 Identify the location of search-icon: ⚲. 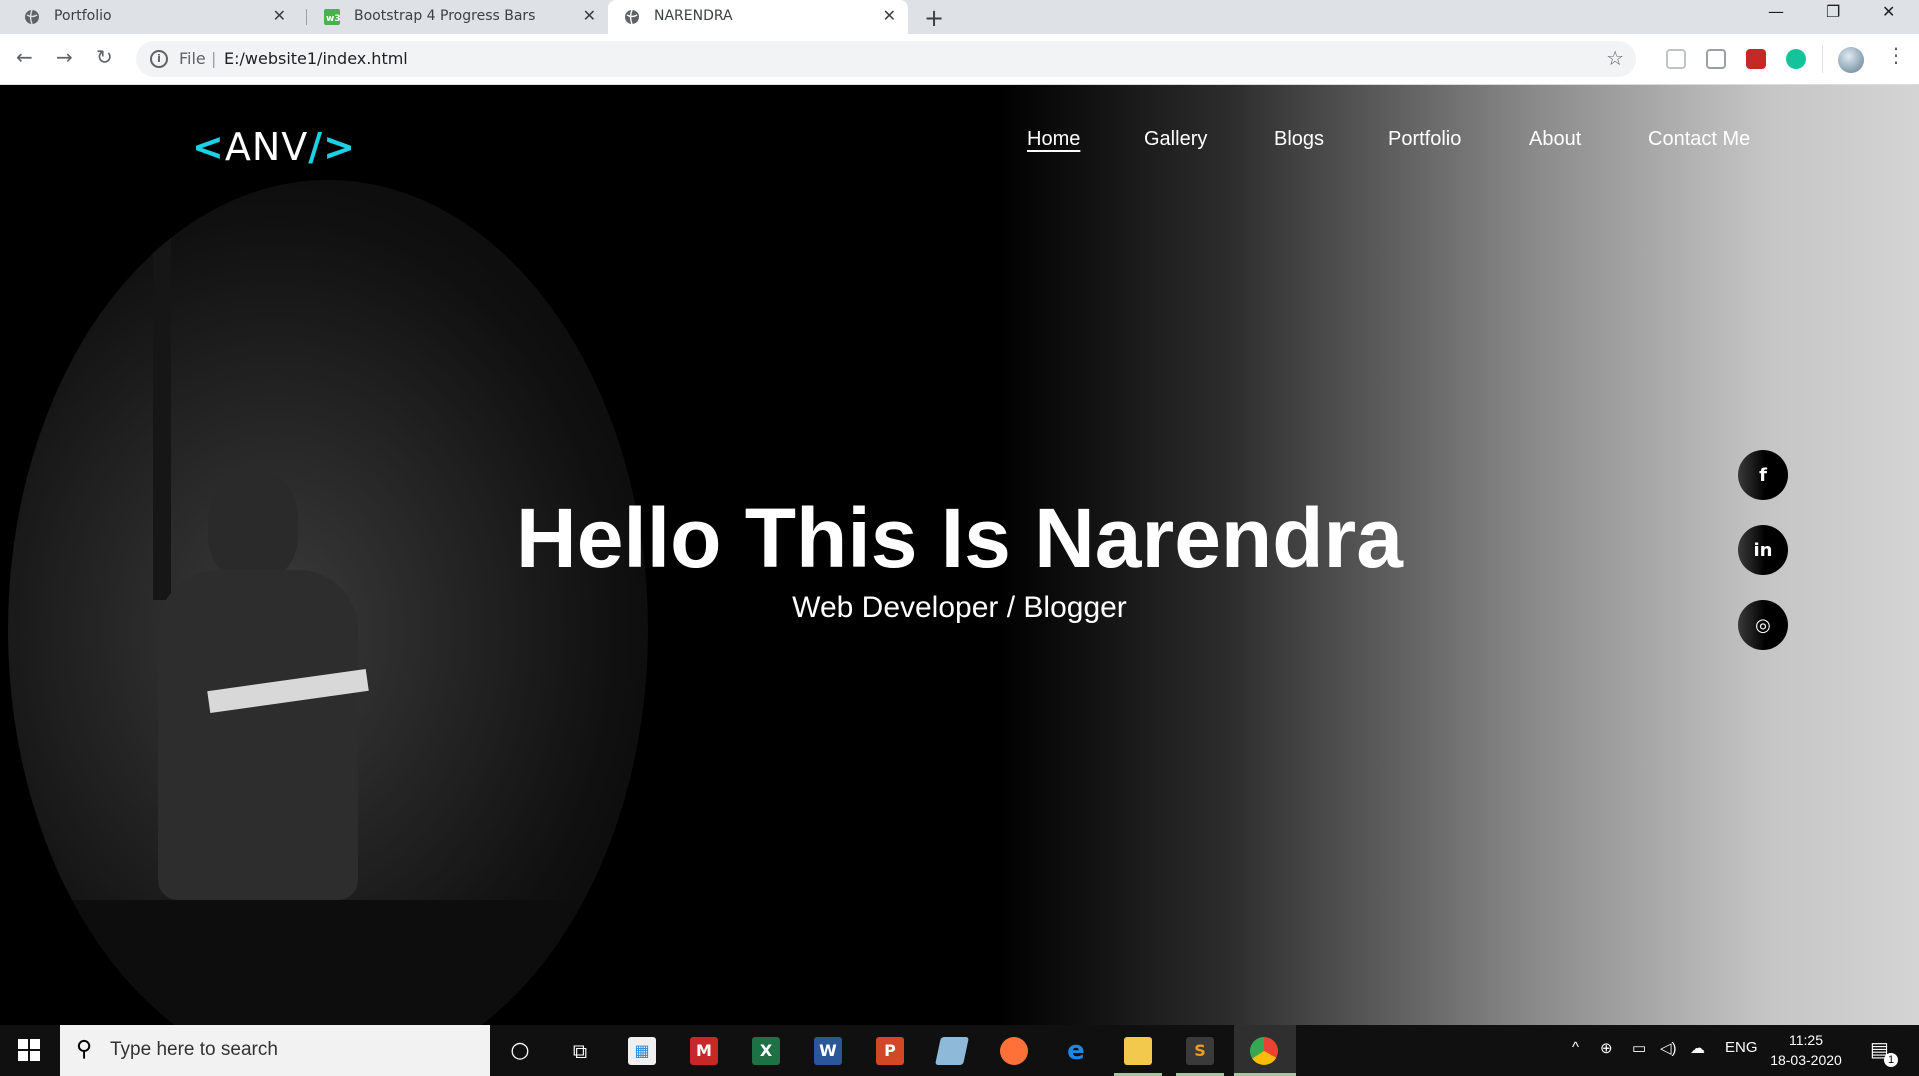
(84, 1049).